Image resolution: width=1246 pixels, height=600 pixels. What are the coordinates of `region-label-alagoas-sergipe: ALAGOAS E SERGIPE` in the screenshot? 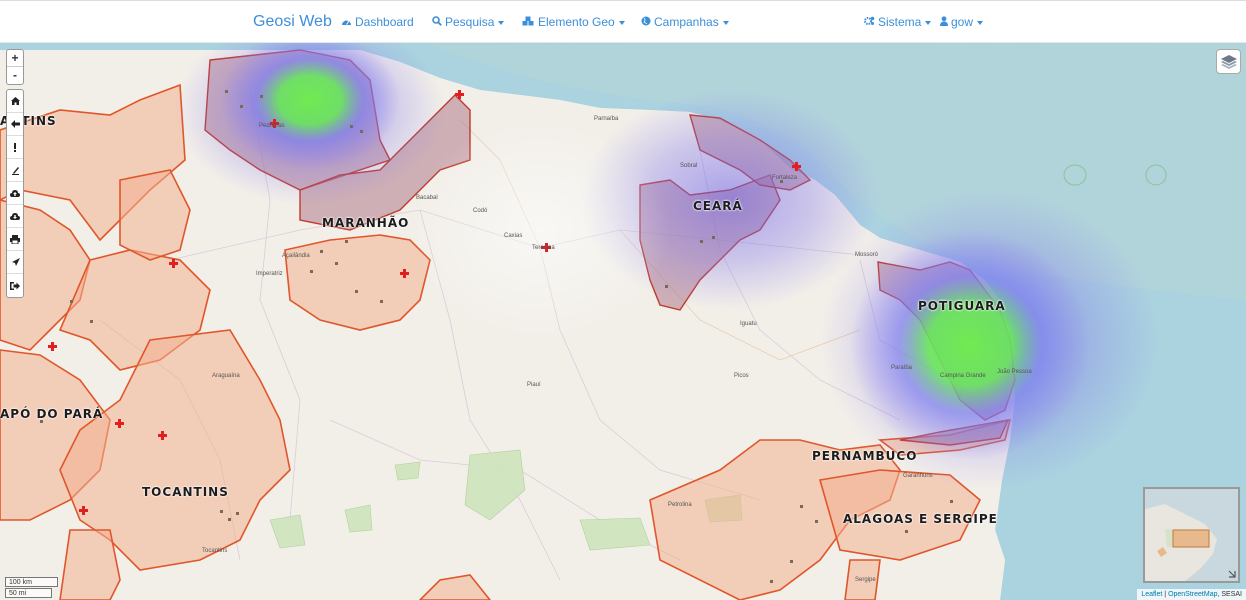 It's located at (920, 519).